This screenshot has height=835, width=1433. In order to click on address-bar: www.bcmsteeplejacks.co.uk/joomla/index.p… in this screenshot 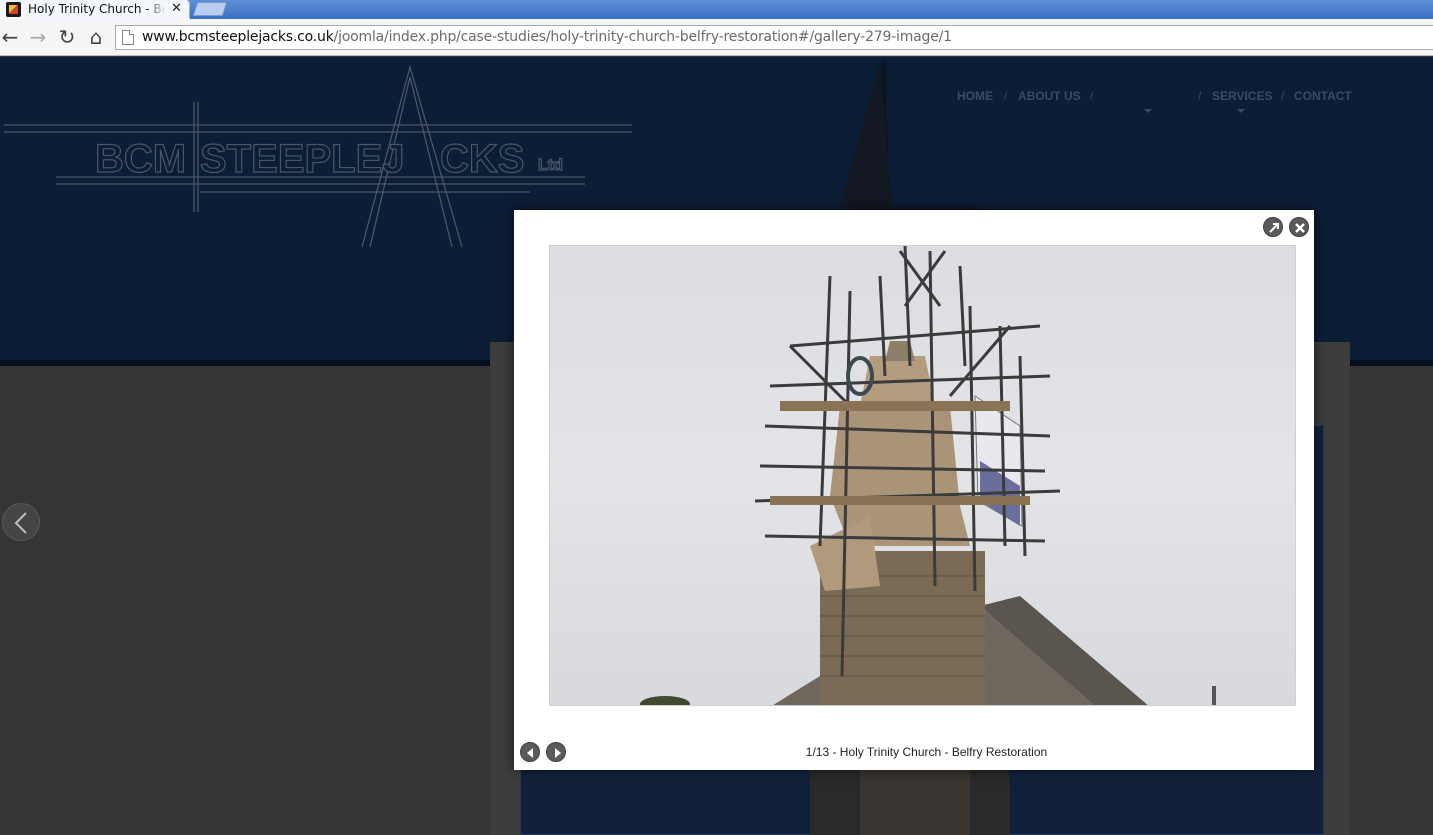, I will do `click(774, 37)`.